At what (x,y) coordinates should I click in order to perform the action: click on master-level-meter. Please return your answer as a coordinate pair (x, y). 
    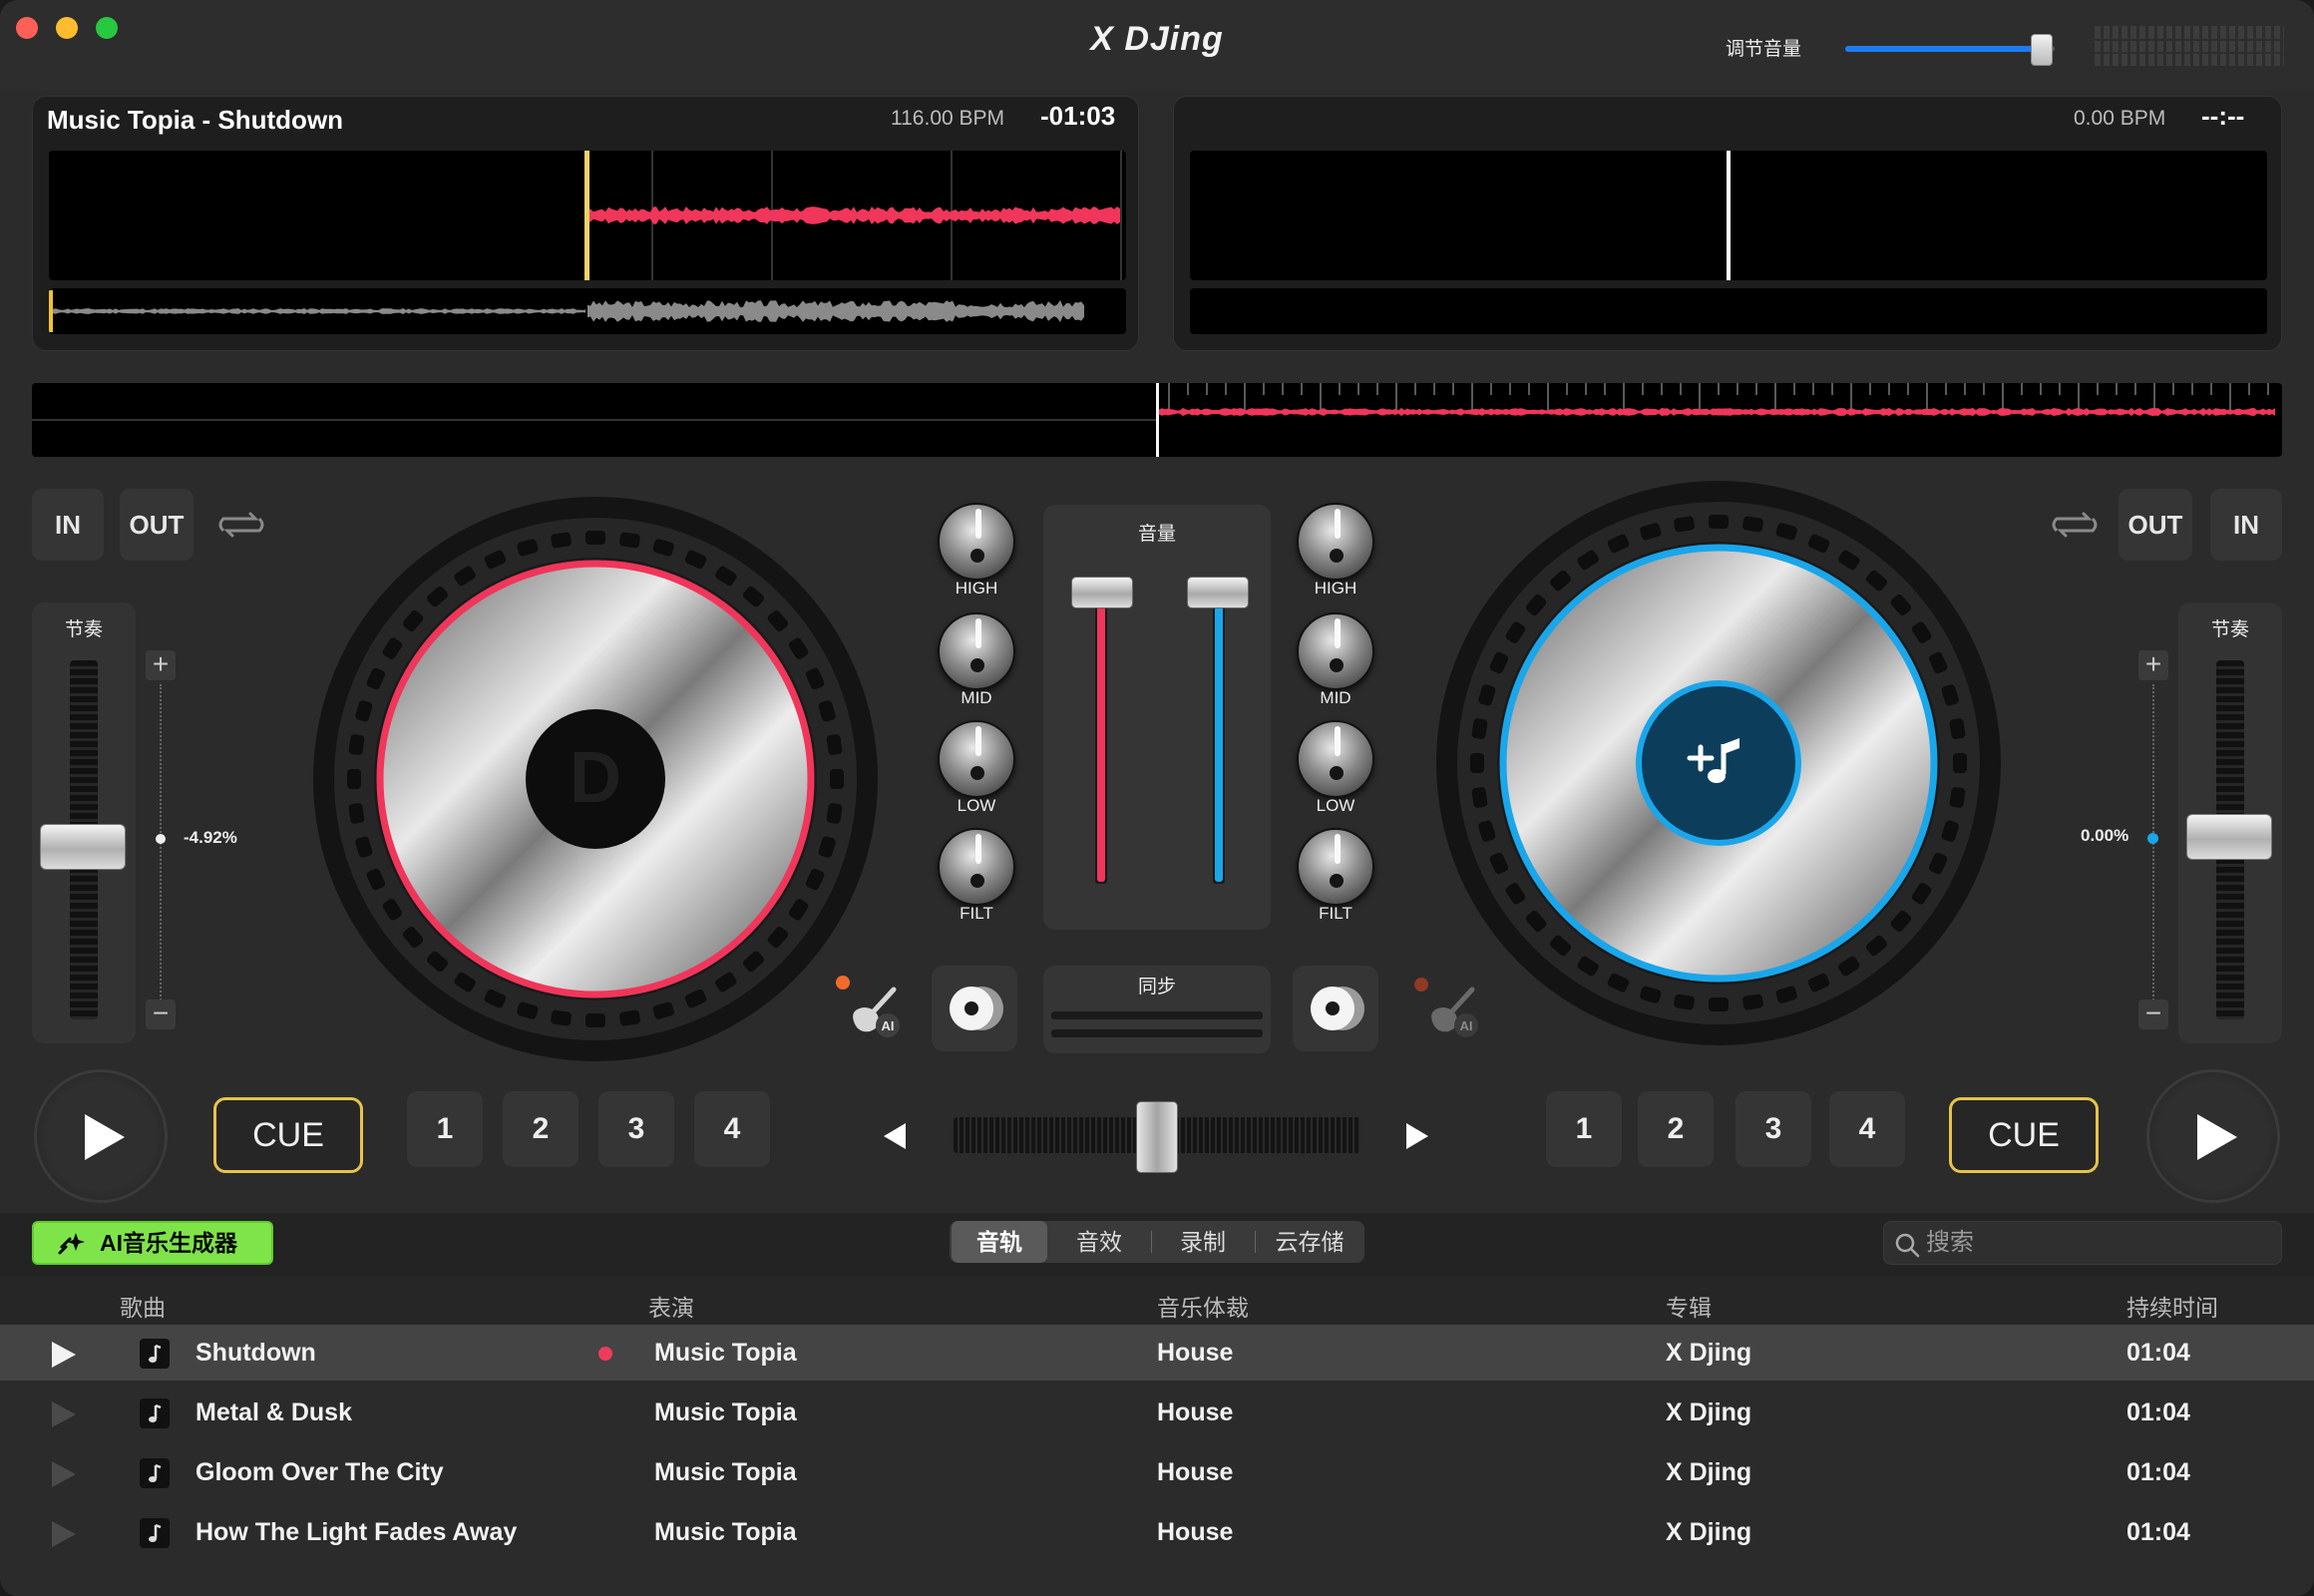
    Looking at the image, I should click on (2189, 46).